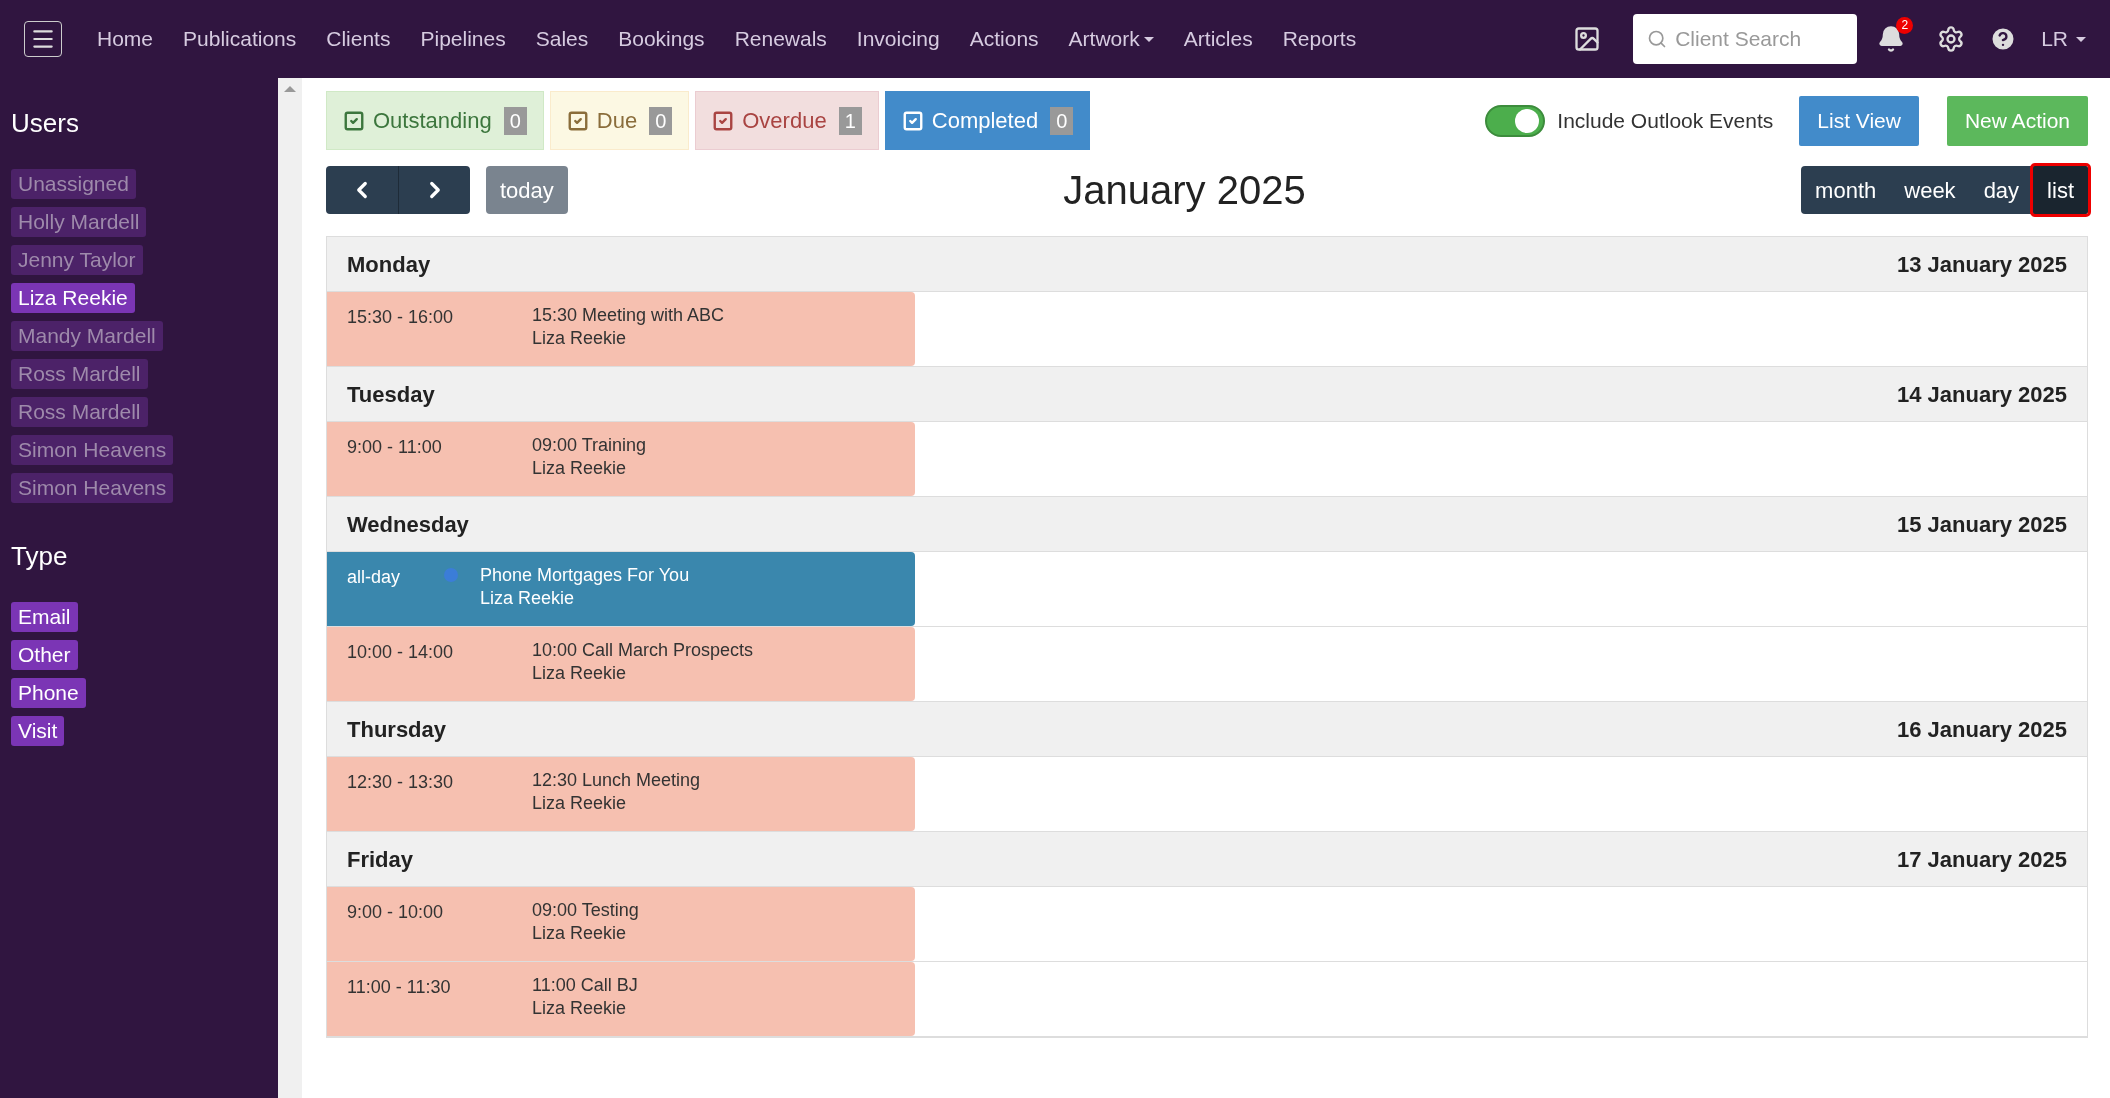 This screenshot has width=2110, height=1098. Describe the element at coordinates (621, 589) in the screenshot. I see `event-row: all-day Phone Mortgages For You Liza Reekie` at that location.